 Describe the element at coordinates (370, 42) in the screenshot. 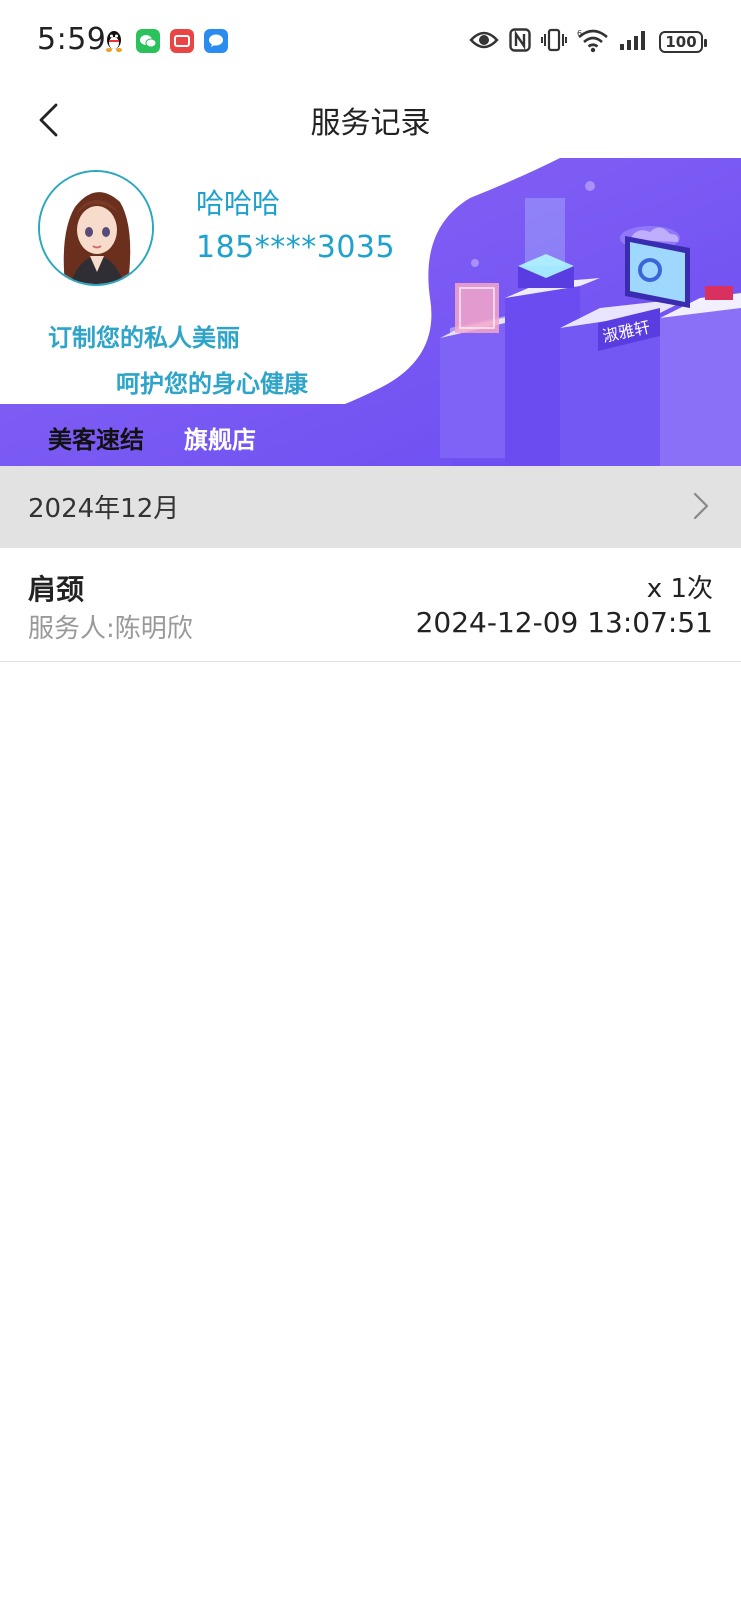

I see `status-bar: 5:59 6 100` at that location.